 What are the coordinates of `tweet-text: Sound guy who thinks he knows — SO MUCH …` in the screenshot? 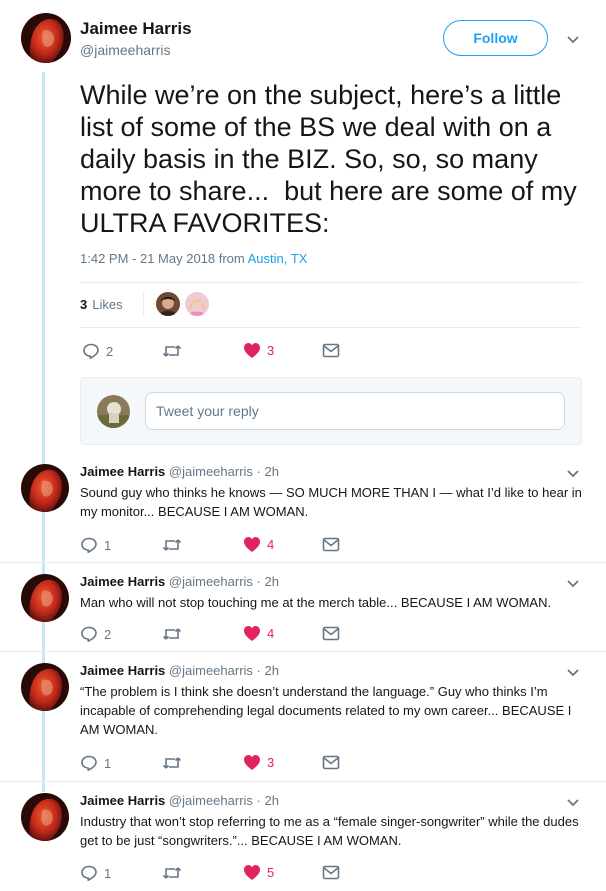 It's located at (331, 502).